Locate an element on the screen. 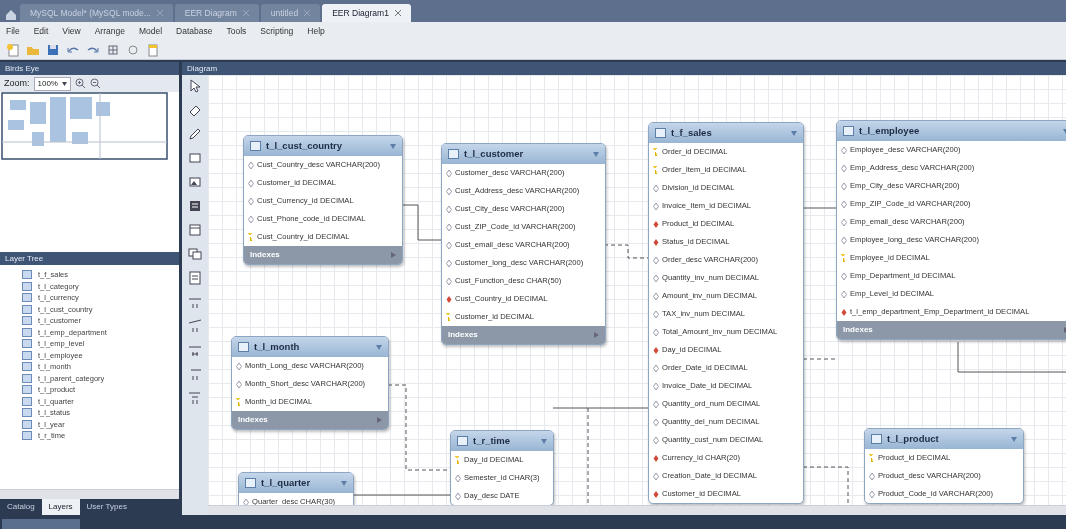 The image size is (1066, 529). panel-header: Layer Tree is located at coordinates (89, 258).